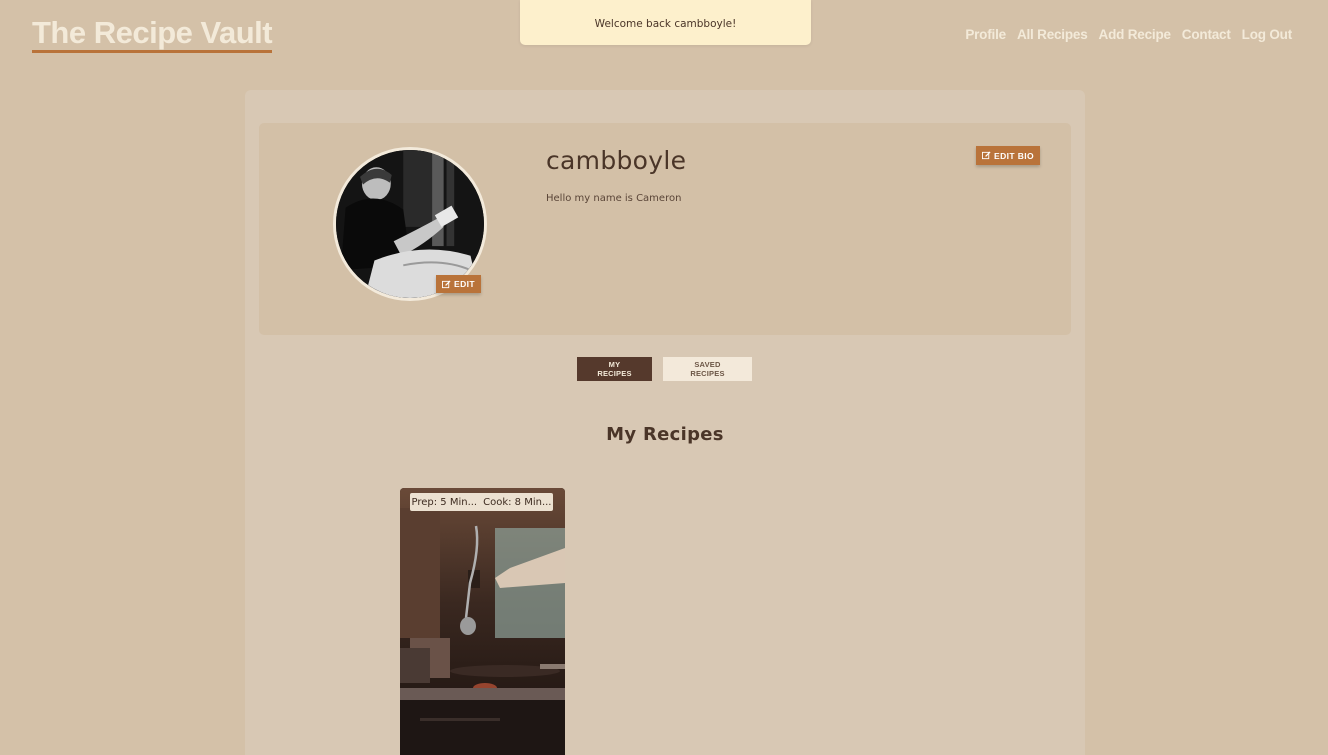 The height and width of the screenshot is (755, 1328). I want to click on edit-bio-button: EDIT BIO, so click(1008, 155).